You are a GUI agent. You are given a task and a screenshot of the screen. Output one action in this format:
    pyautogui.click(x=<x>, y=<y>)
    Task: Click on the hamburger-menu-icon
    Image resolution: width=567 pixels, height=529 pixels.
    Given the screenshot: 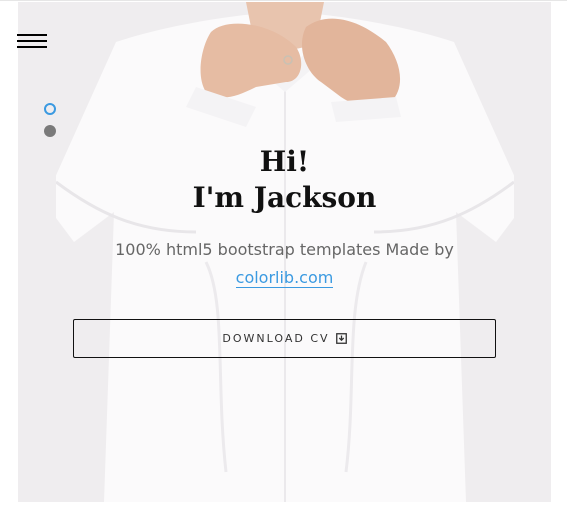 What is the action you would take?
    pyautogui.click(x=32, y=42)
    